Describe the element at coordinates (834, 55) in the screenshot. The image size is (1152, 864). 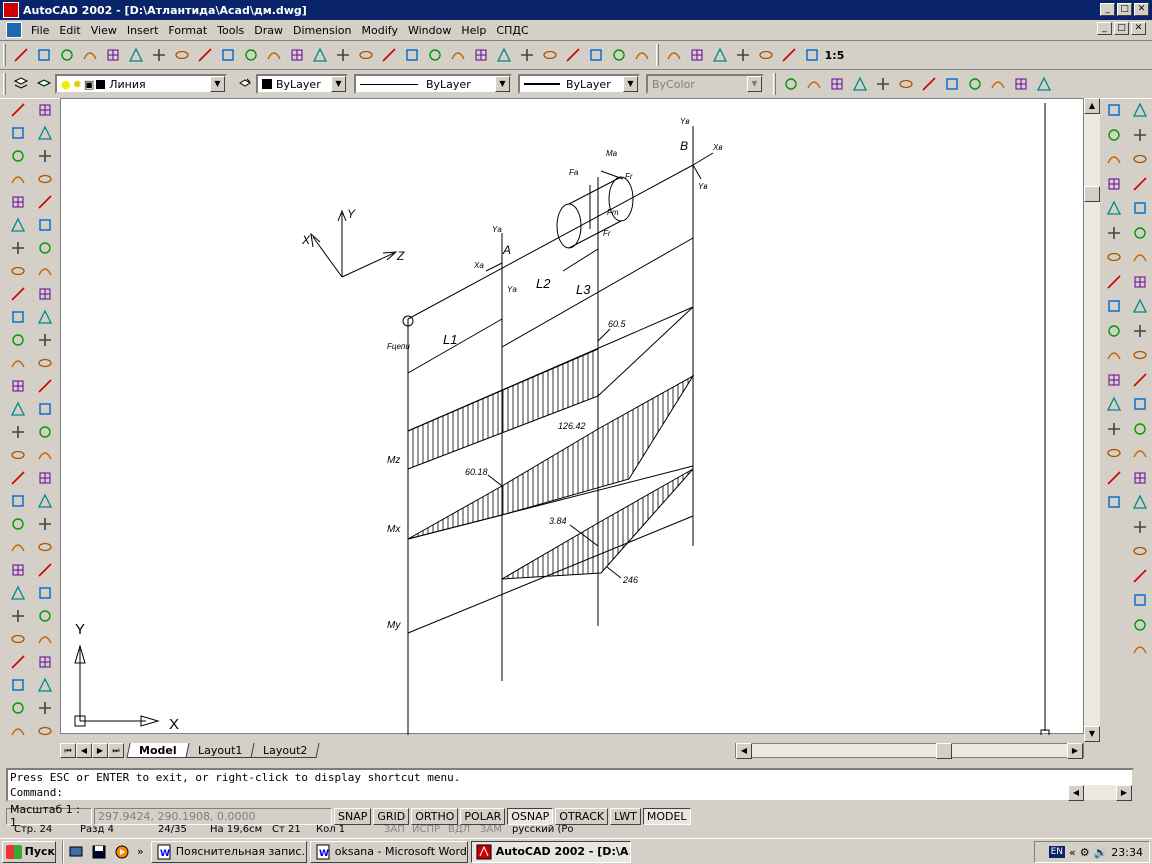
I see `scale-button: 1:5` at that location.